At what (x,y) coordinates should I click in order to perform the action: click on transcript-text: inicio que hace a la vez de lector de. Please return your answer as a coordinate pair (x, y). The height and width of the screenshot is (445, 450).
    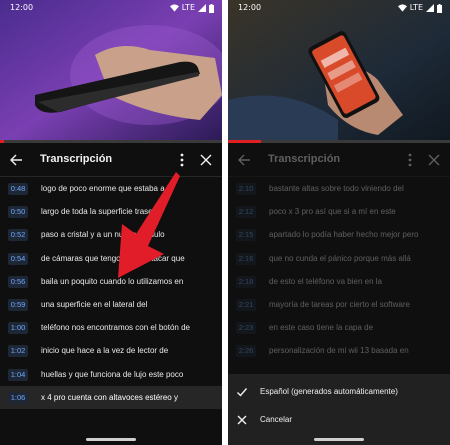
    Looking at the image, I should click on (105, 351).